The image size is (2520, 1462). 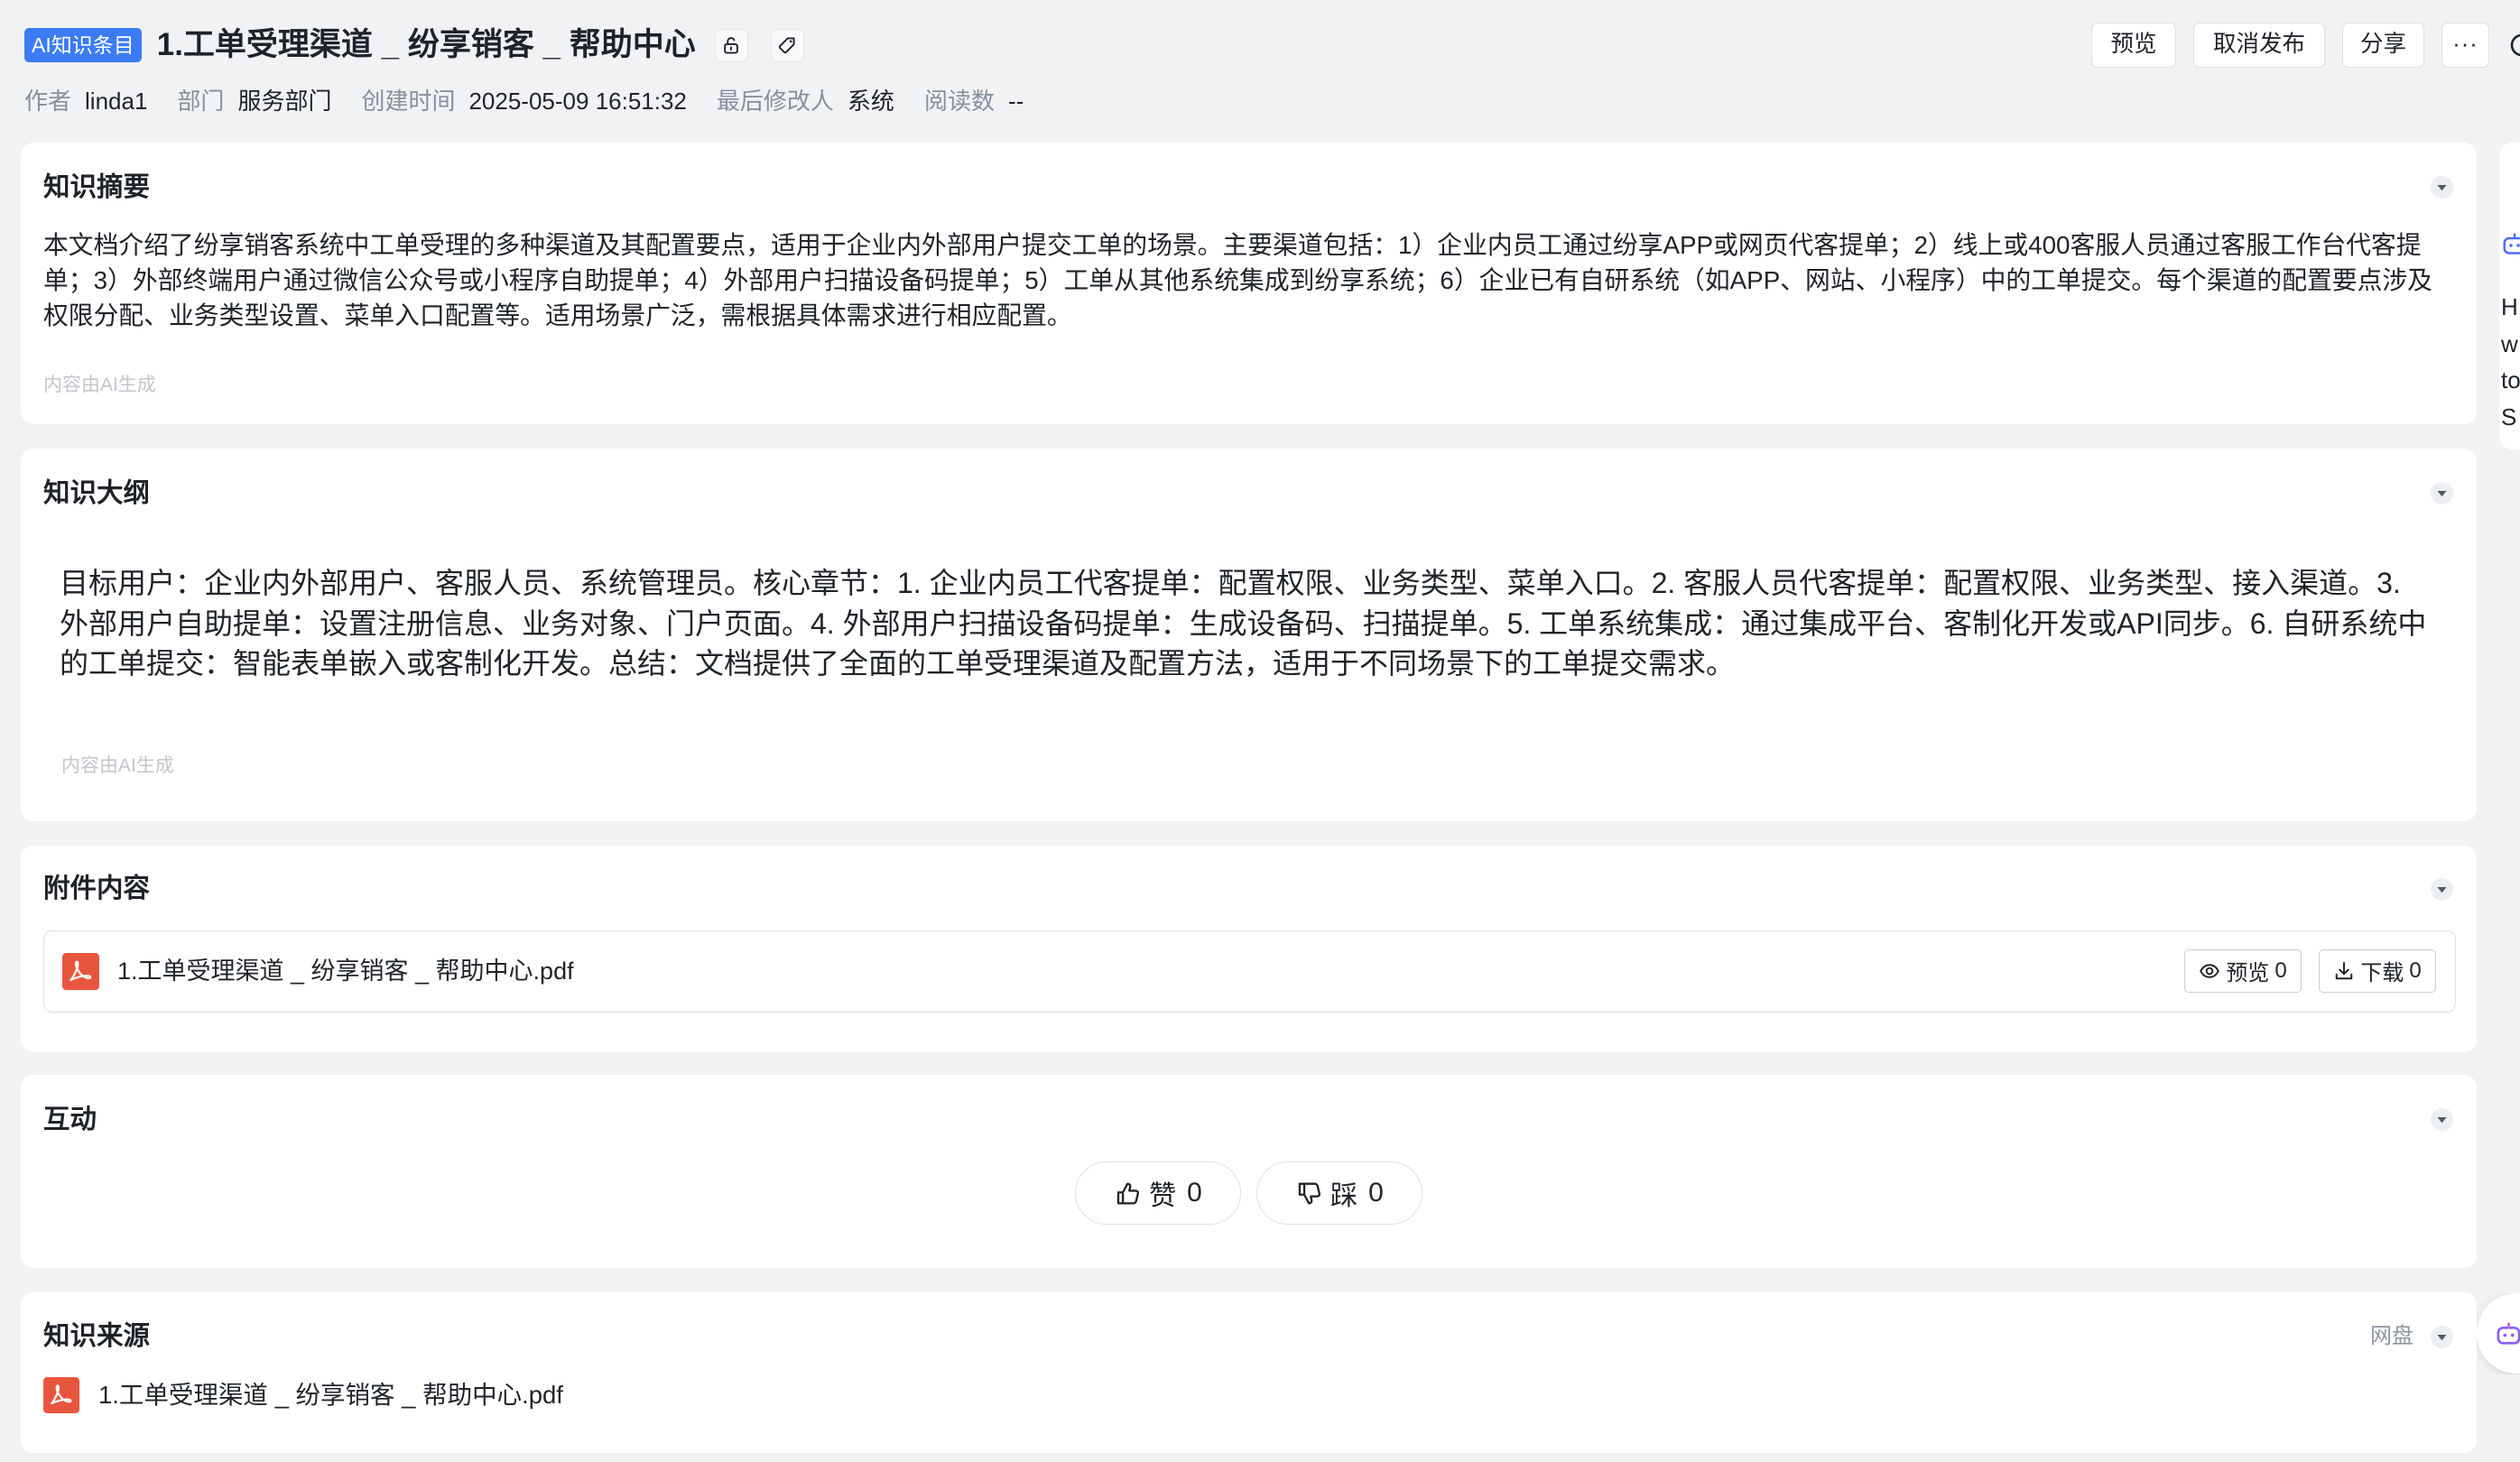 I want to click on unpublish-button: 取消发布, so click(x=2259, y=45).